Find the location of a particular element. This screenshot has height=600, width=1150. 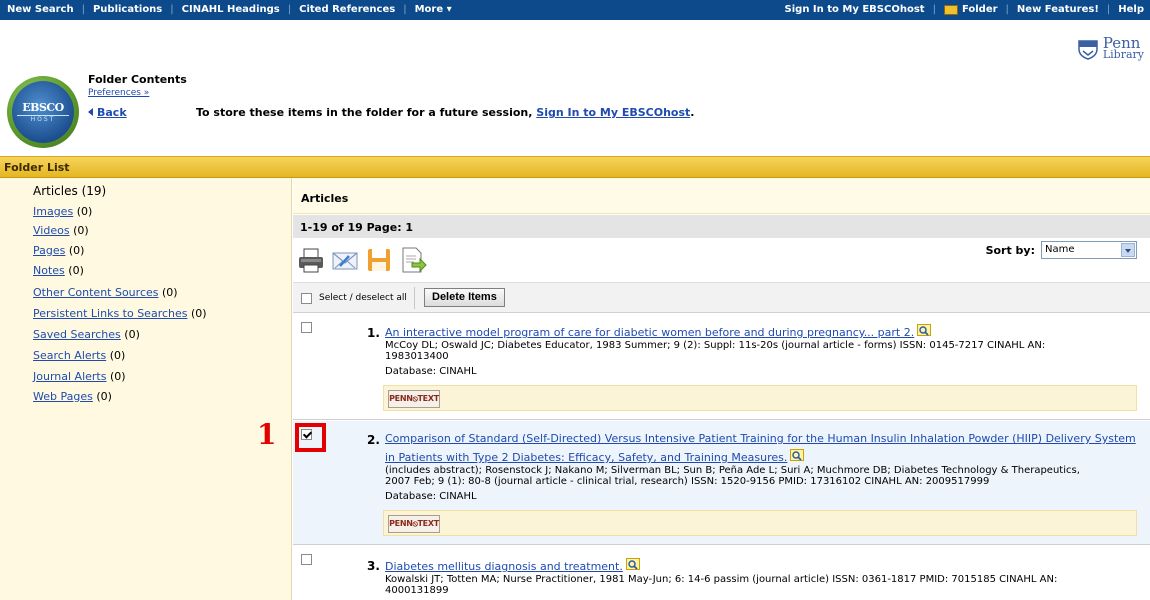

sidebar-item-pages: Pages (0) is located at coordinates (58, 250).